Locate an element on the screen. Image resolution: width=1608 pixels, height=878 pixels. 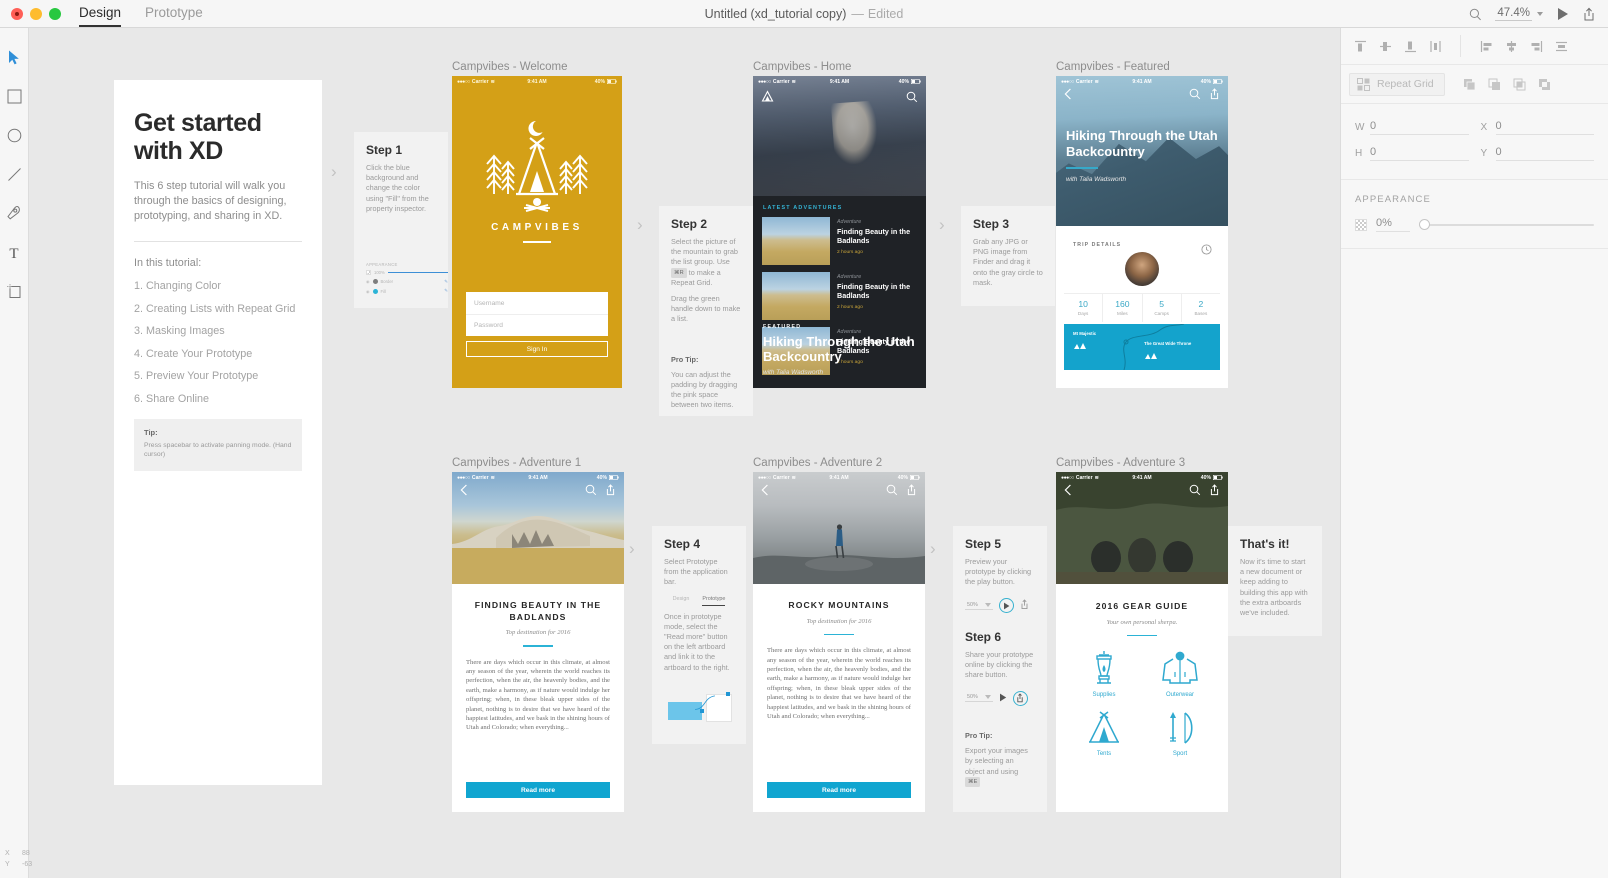
pen-tool is located at coordinates (14, 213).